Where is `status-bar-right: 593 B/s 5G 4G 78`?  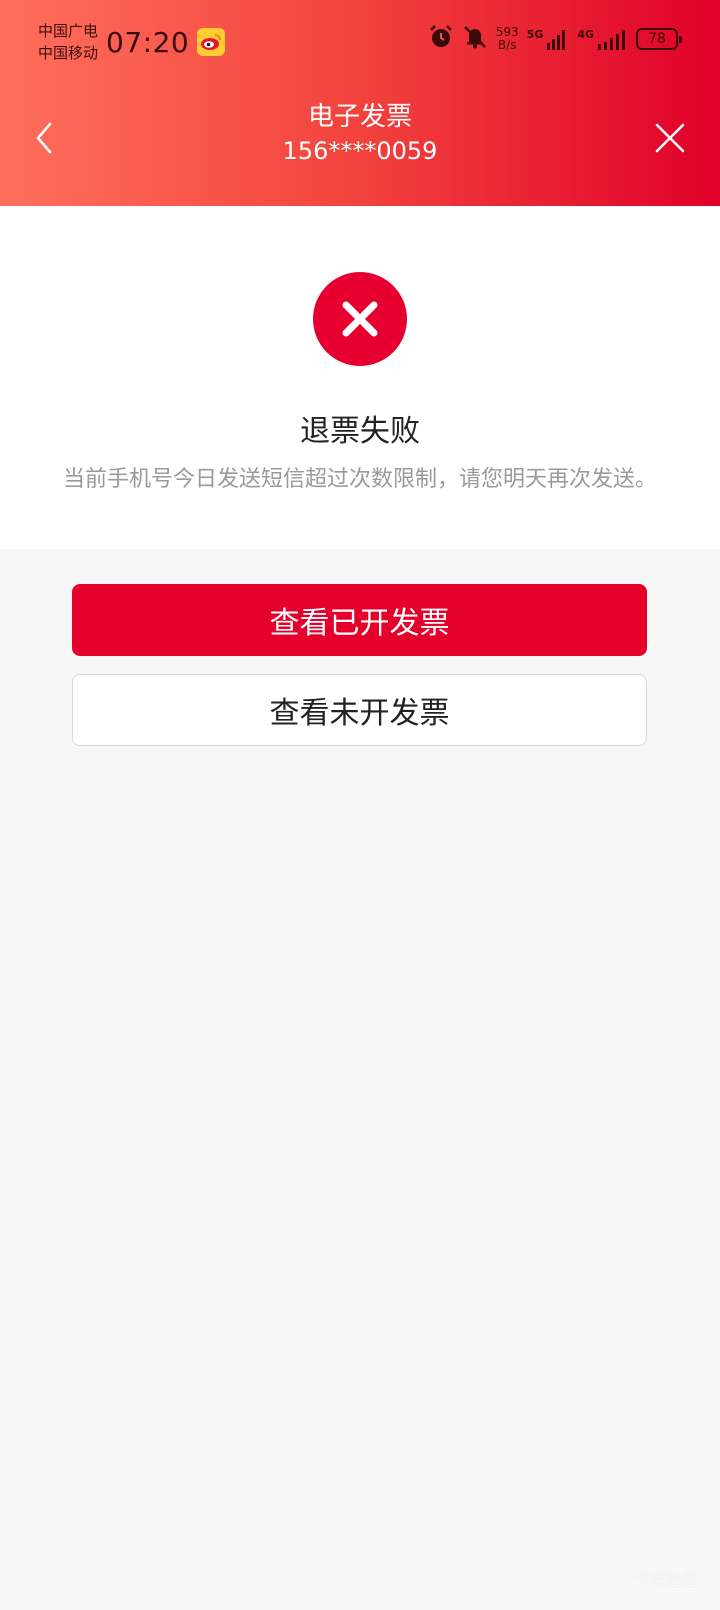 status-bar-right: 593 B/s 5G 4G 78 is located at coordinates (555, 39).